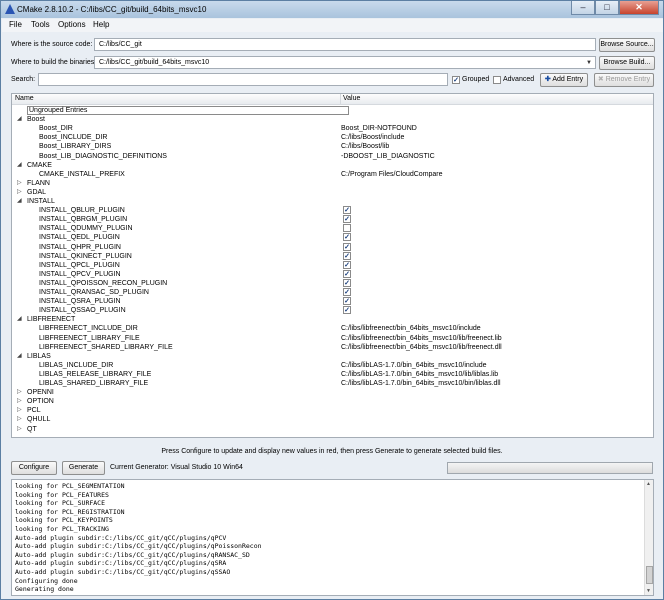  What do you see at coordinates (332, 283) in the screenshot?
I see `tree-entry-row: INSTALL_QPOISSON_RECON_PLUGIN ✓` at bounding box center [332, 283].